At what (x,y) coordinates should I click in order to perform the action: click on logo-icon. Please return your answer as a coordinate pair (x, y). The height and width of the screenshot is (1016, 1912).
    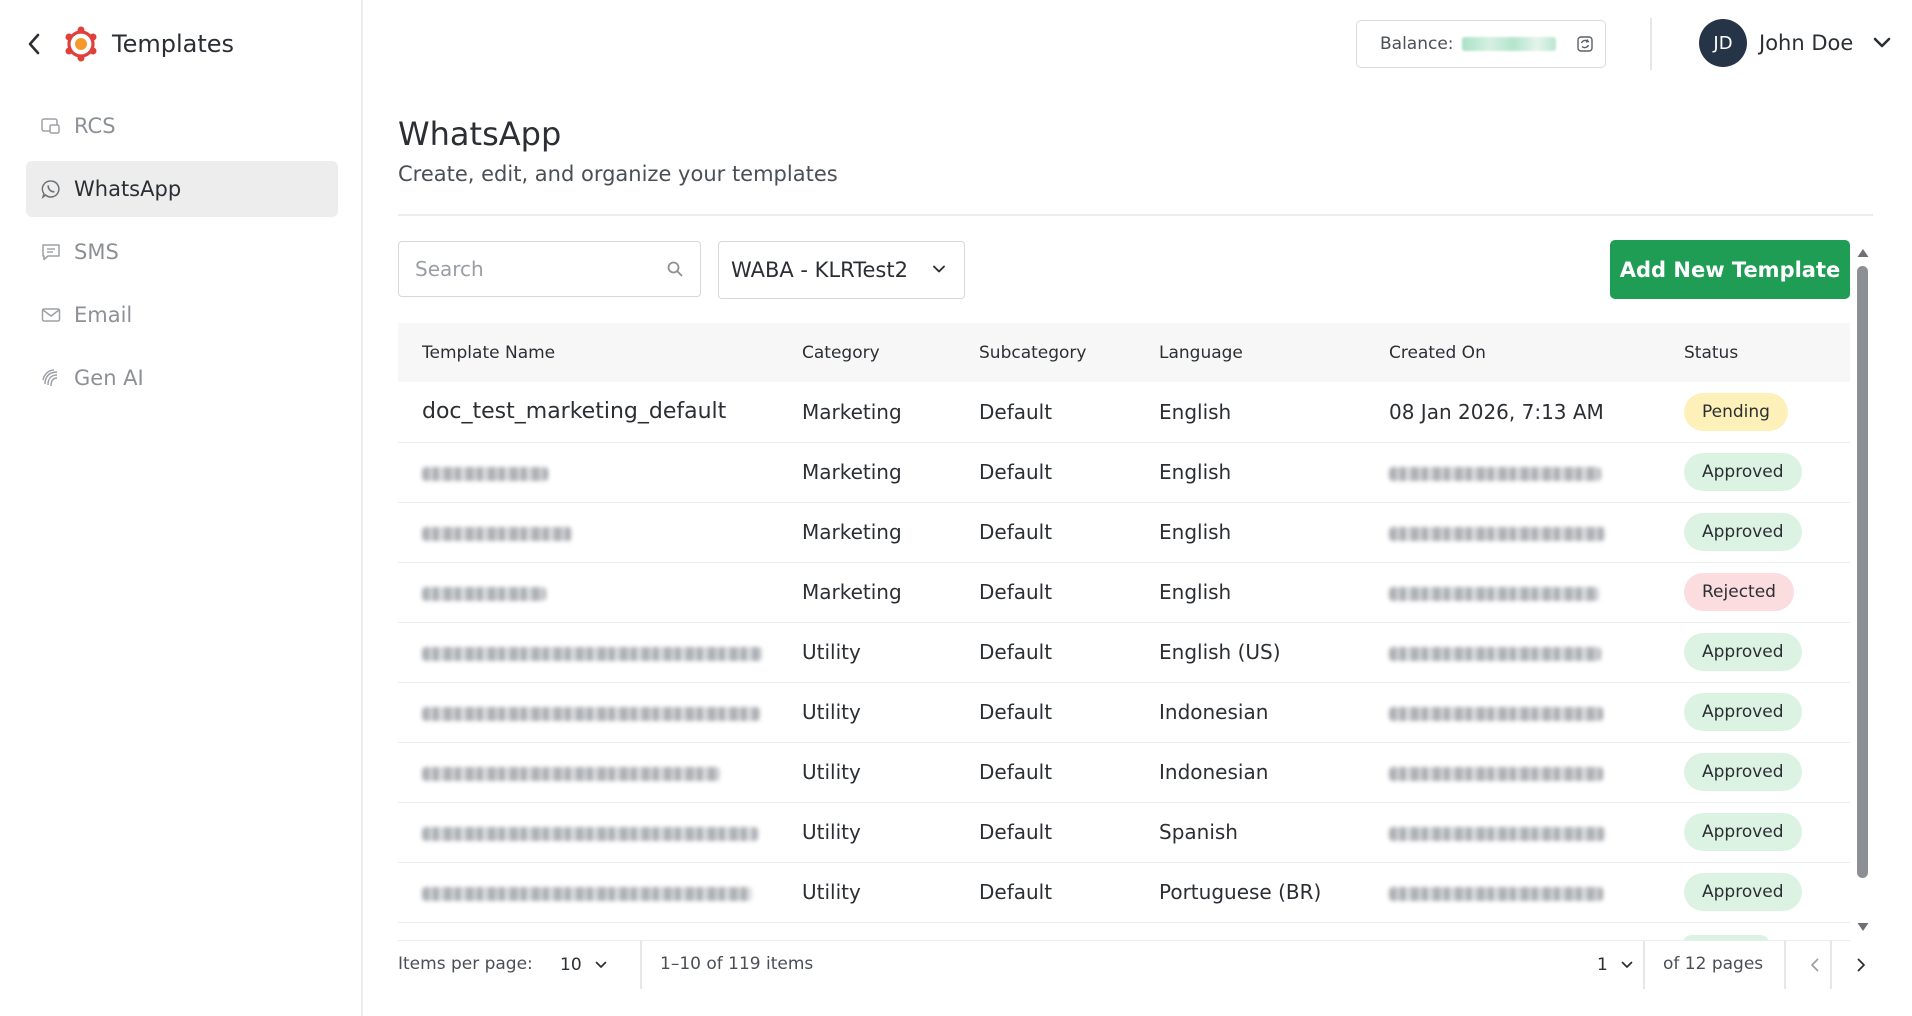
    Looking at the image, I should click on (81, 44).